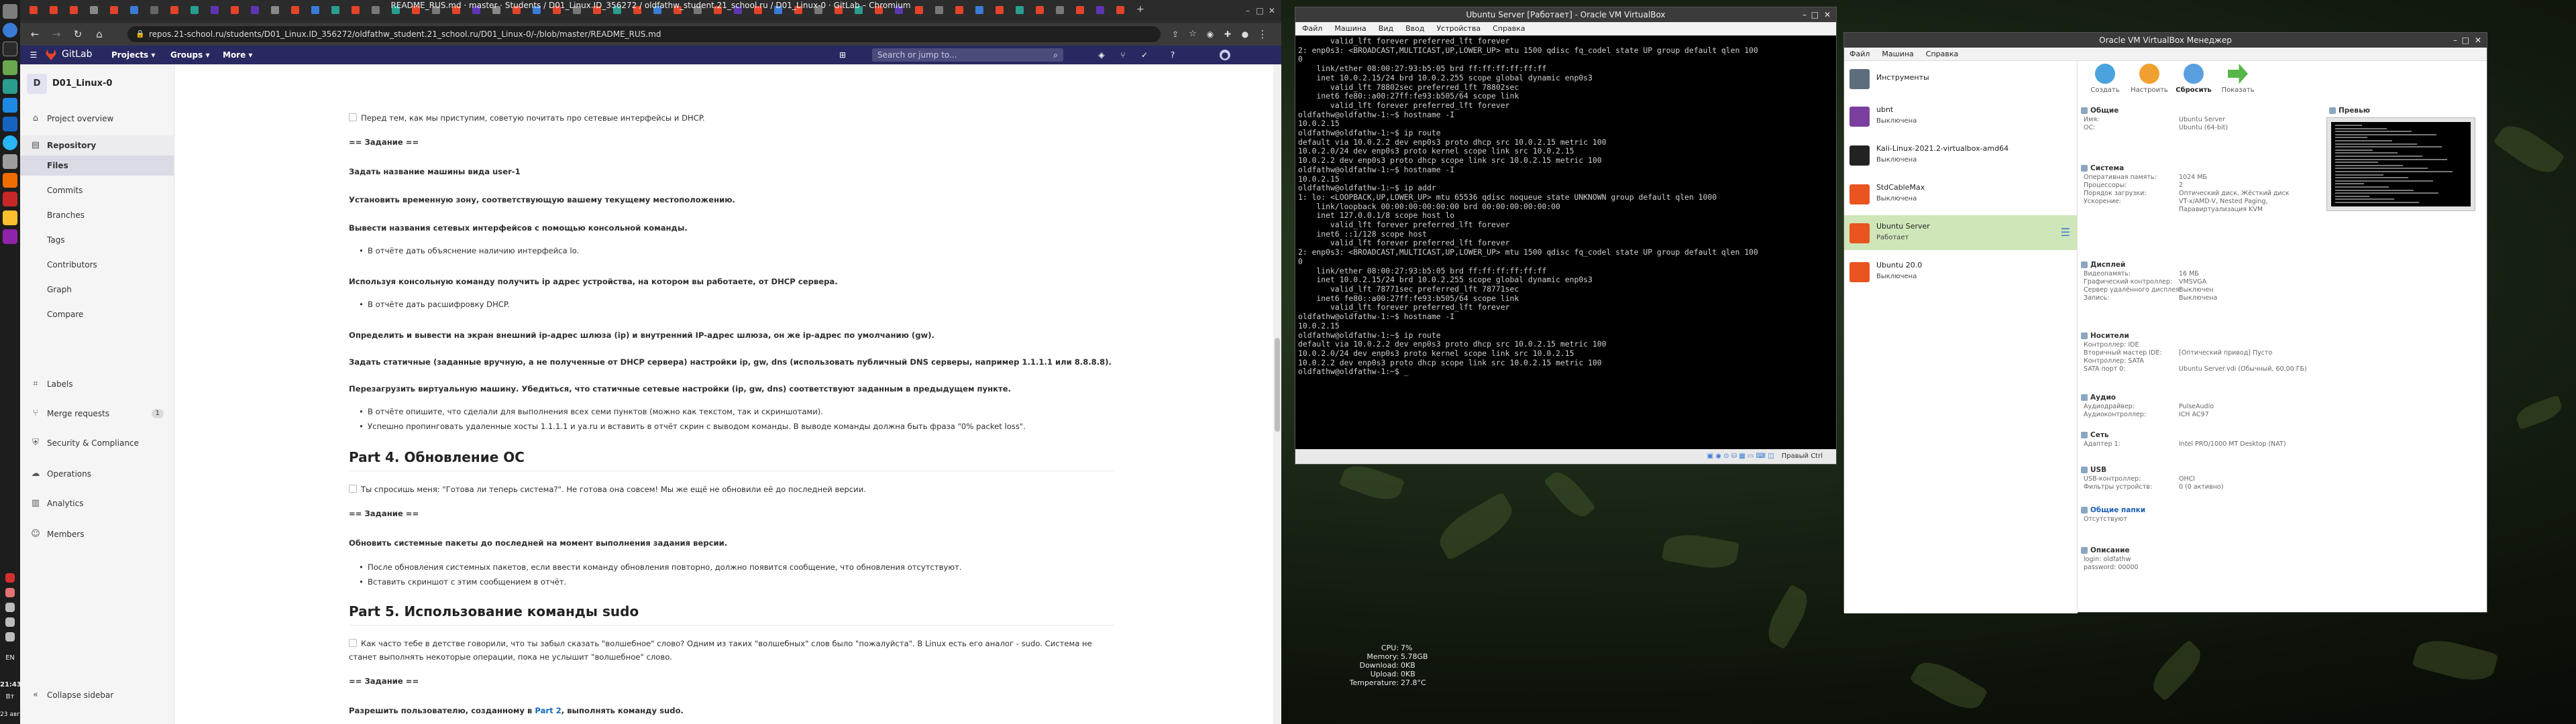  I want to click on gmail-tray-icon, so click(10, 578).